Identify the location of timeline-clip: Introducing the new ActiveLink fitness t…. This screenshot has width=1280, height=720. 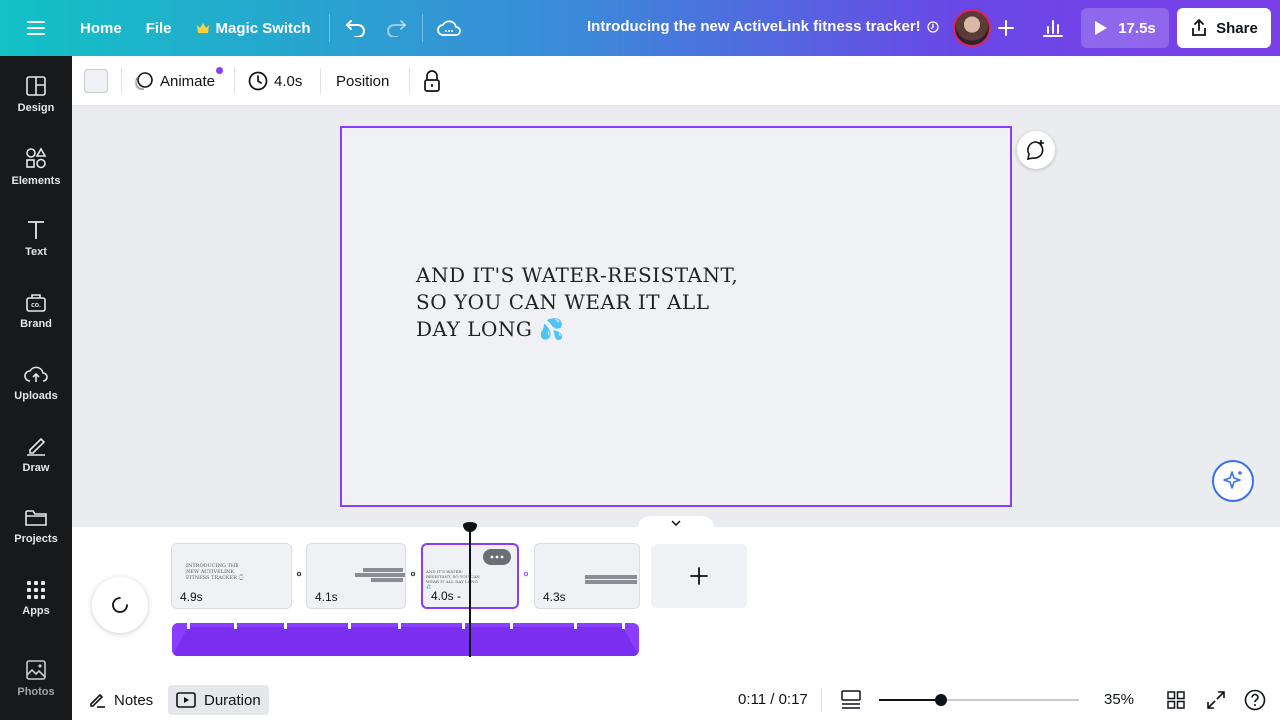
(231, 576).